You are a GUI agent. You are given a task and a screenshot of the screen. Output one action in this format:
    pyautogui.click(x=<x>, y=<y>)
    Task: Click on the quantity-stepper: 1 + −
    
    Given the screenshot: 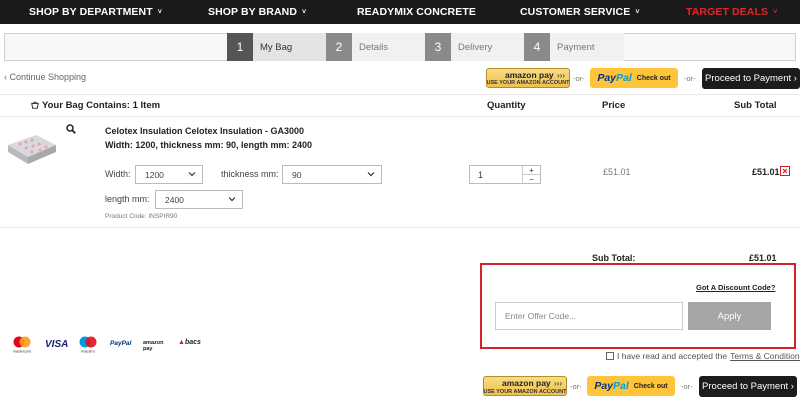 What is the action you would take?
    pyautogui.click(x=505, y=174)
    